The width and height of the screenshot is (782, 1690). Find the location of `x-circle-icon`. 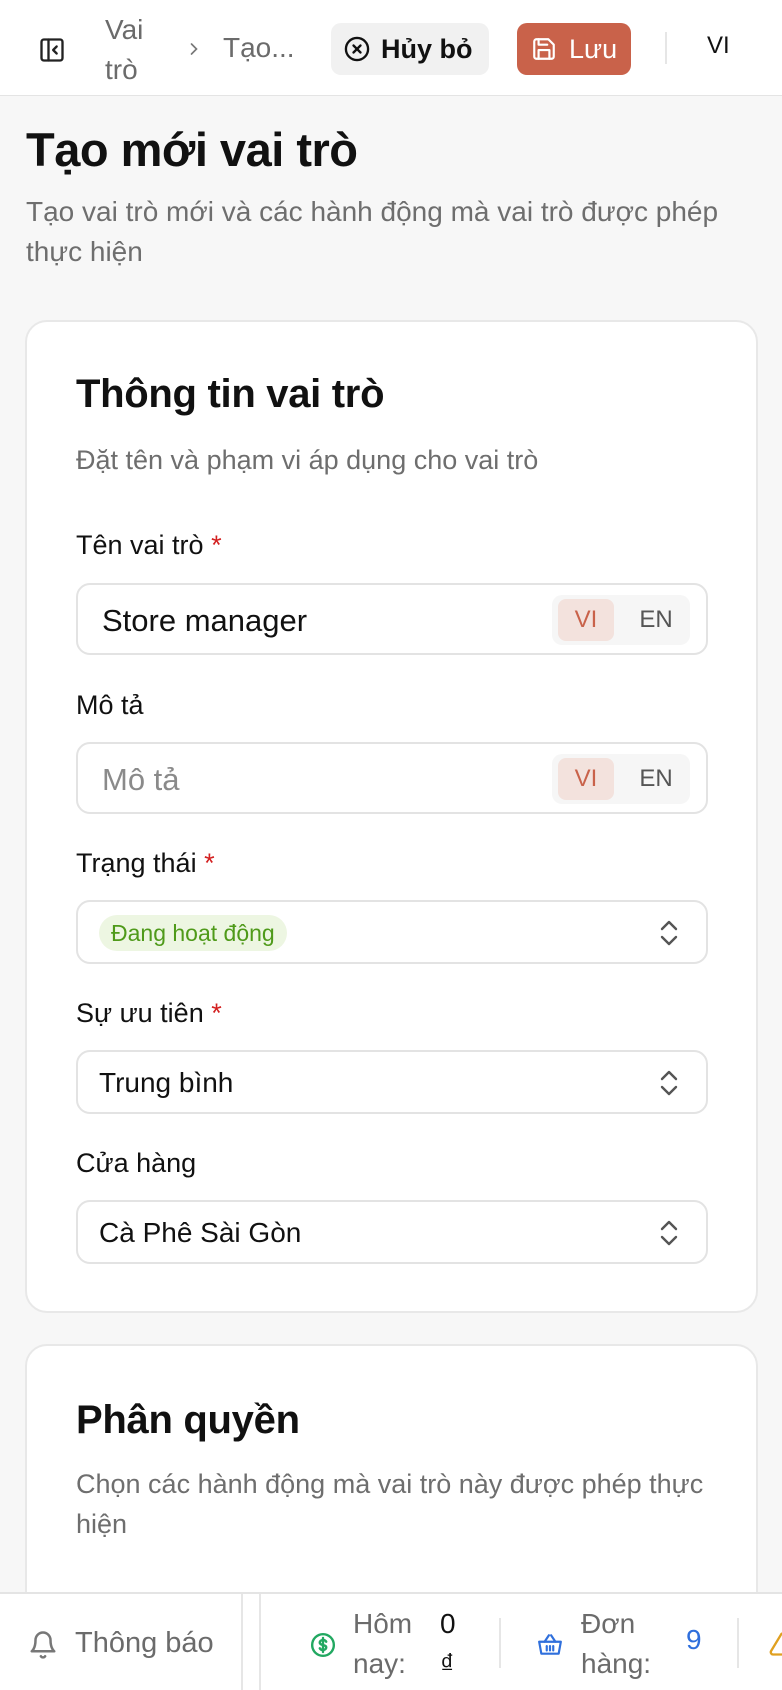

x-circle-icon is located at coordinates (357, 49).